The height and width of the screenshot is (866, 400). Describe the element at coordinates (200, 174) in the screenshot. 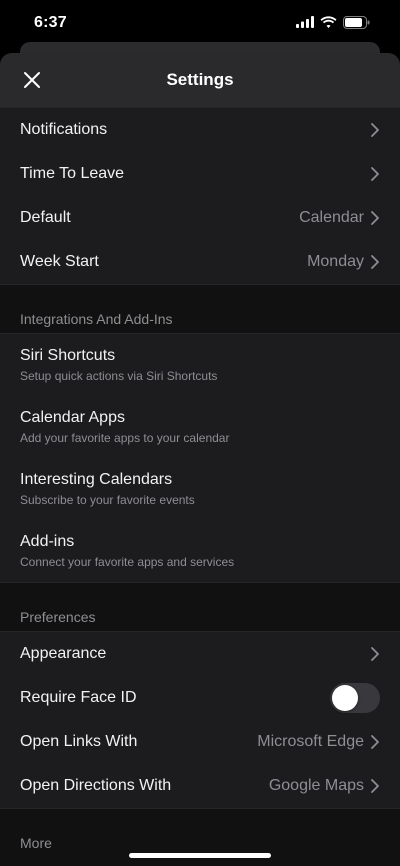

I see `row-time-to-leave: Time To Leave` at that location.